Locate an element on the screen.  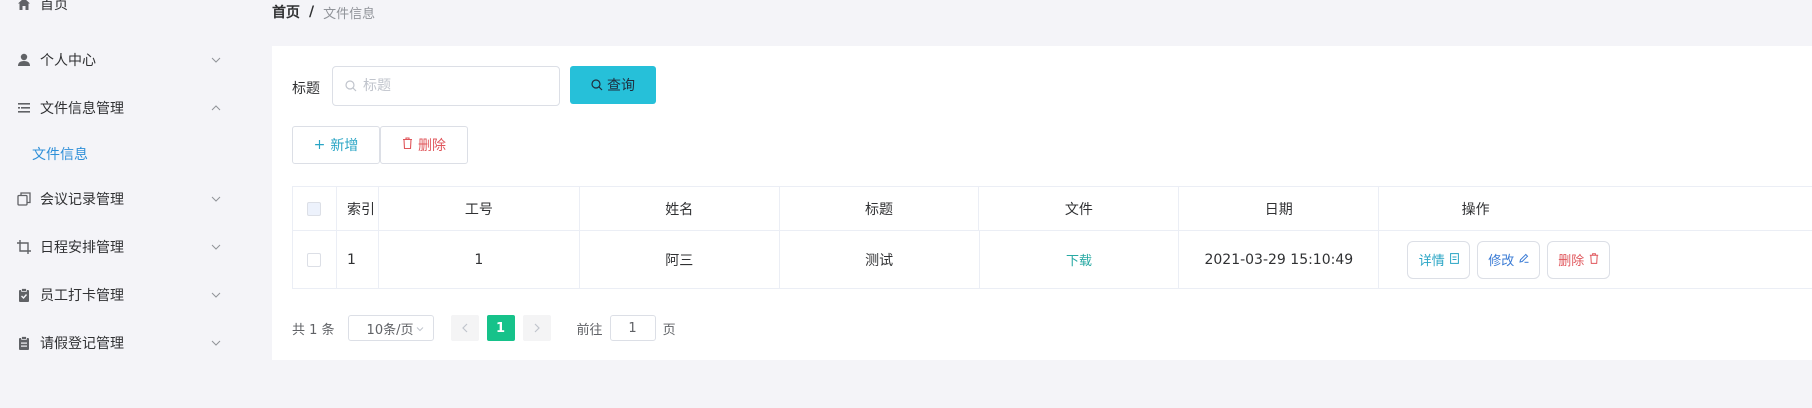
sidebar-item-home: 首页 is located at coordinates (125, 11).